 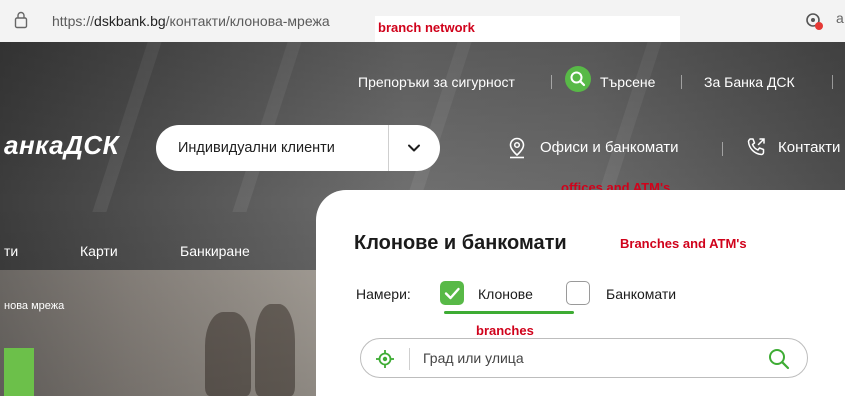 I want to click on location-badge-icon, so click(x=814, y=21).